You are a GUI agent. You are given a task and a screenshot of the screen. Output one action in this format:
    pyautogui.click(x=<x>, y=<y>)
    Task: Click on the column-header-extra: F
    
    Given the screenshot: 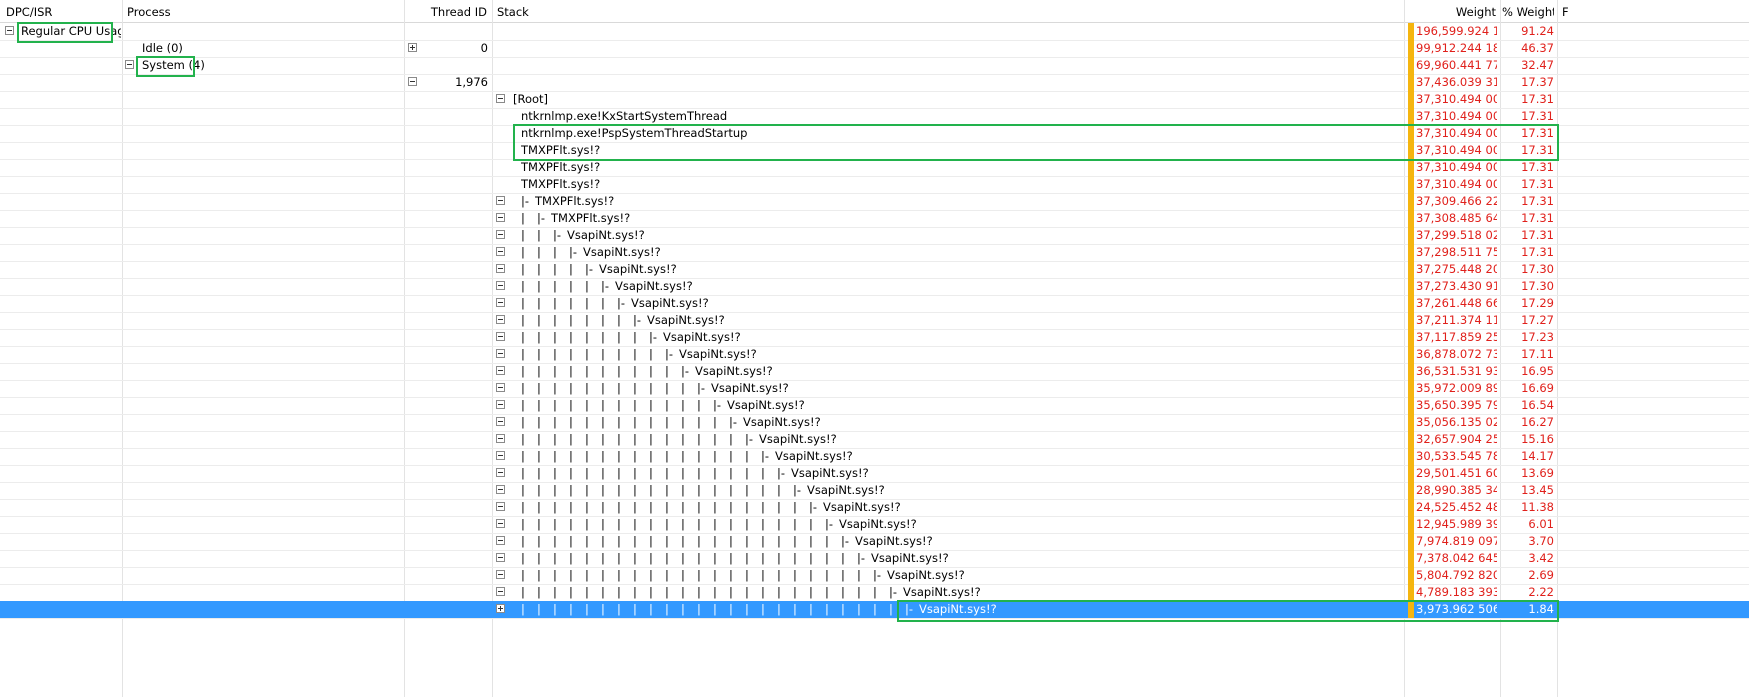 What is the action you would take?
    pyautogui.click(x=1567, y=11)
    